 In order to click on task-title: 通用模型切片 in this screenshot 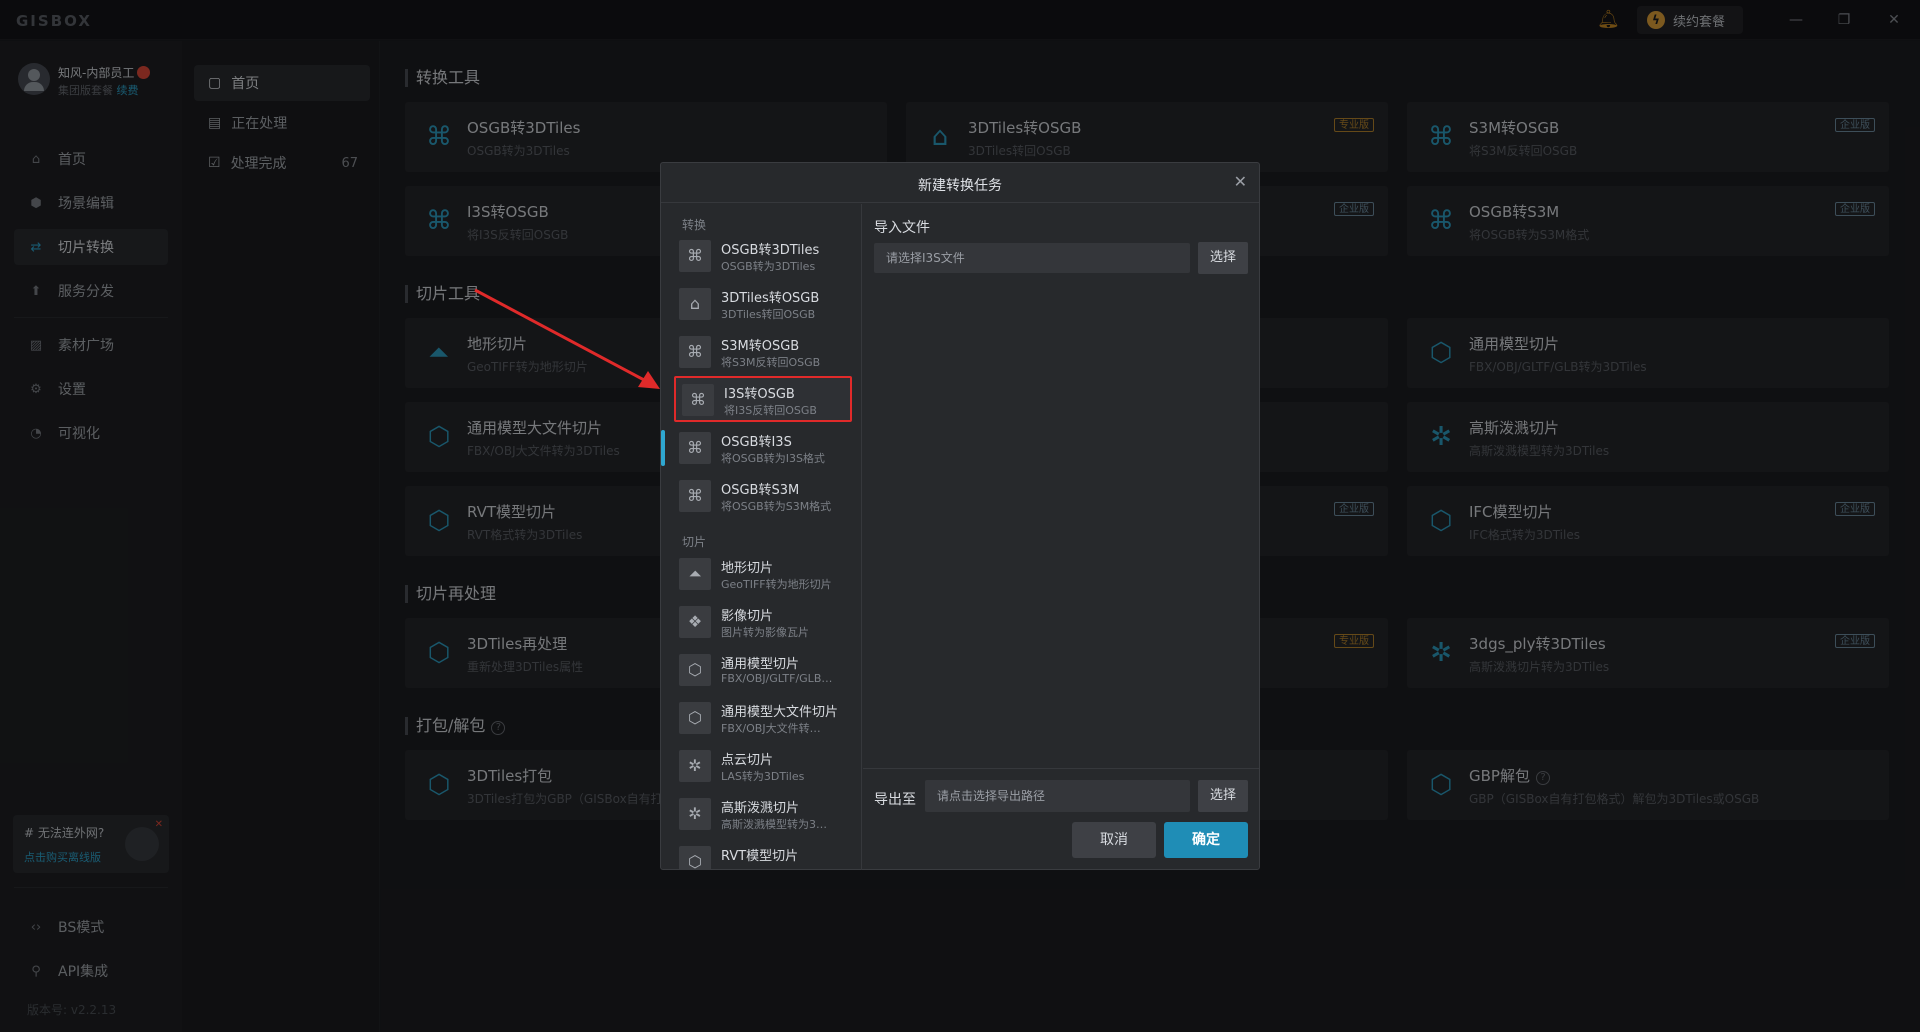, I will do `click(760, 664)`.